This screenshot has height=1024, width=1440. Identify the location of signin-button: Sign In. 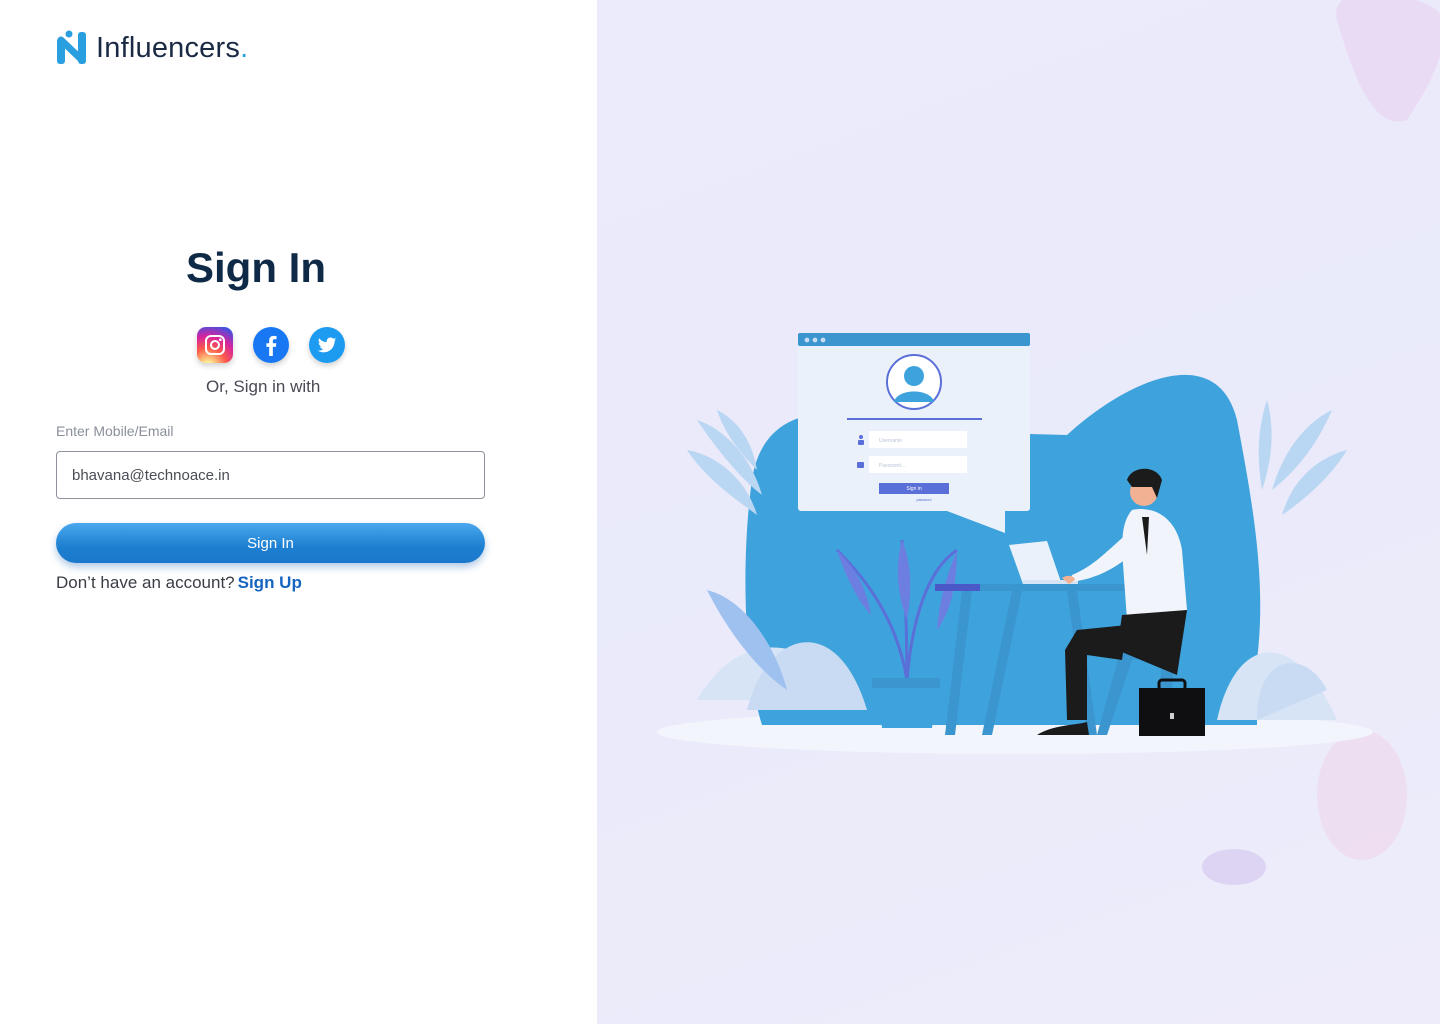
(270, 543).